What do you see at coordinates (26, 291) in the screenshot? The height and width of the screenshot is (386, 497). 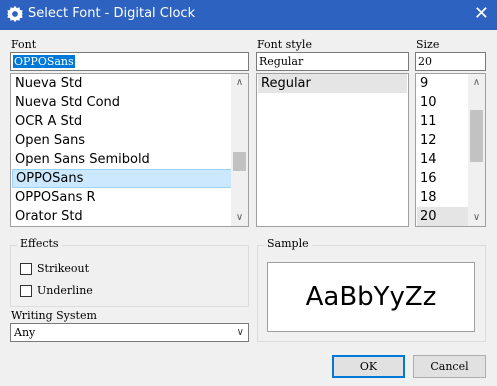 I see `underline-checkbox` at bounding box center [26, 291].